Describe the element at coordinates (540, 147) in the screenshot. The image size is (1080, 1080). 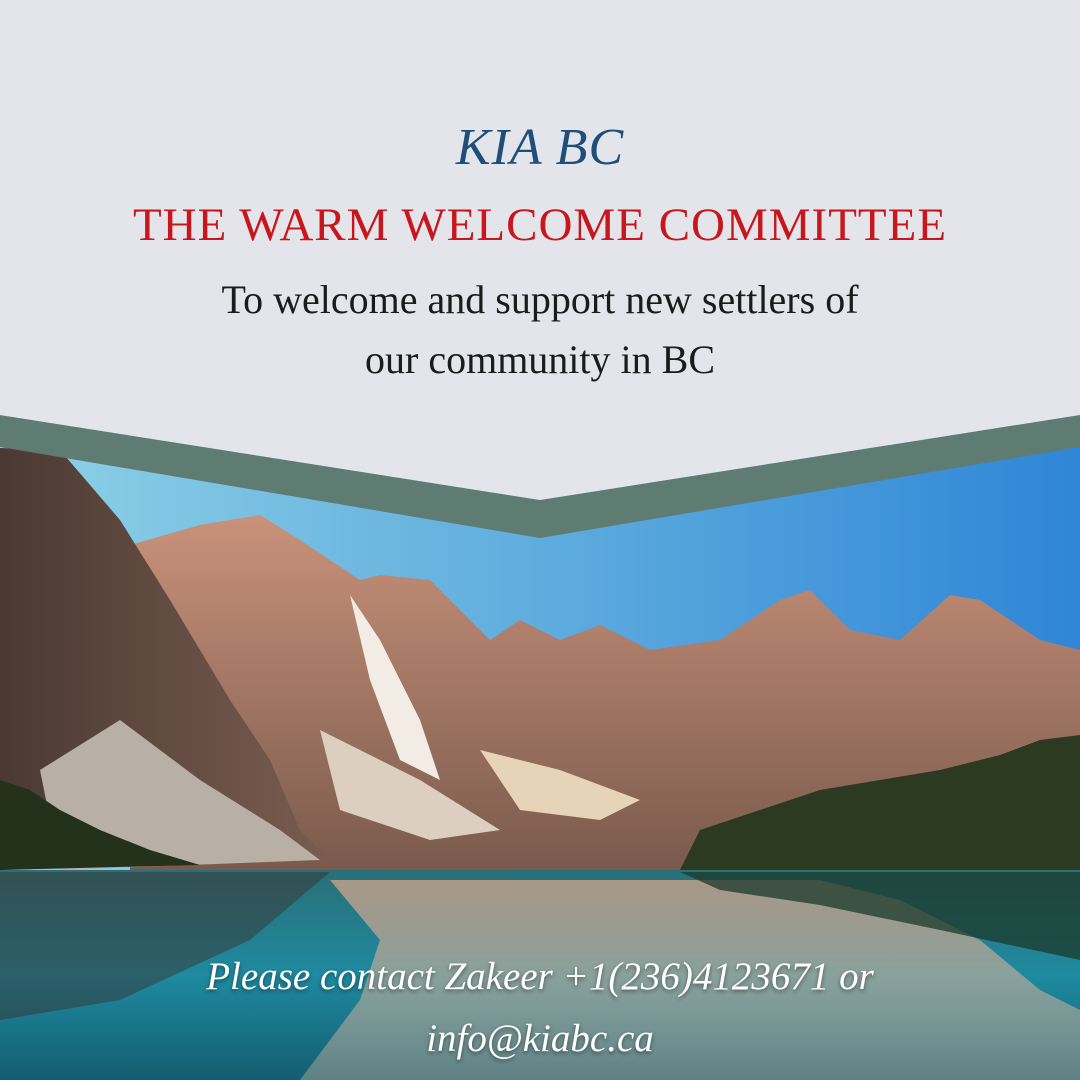
I see `org-name: KIA BC` at that location.